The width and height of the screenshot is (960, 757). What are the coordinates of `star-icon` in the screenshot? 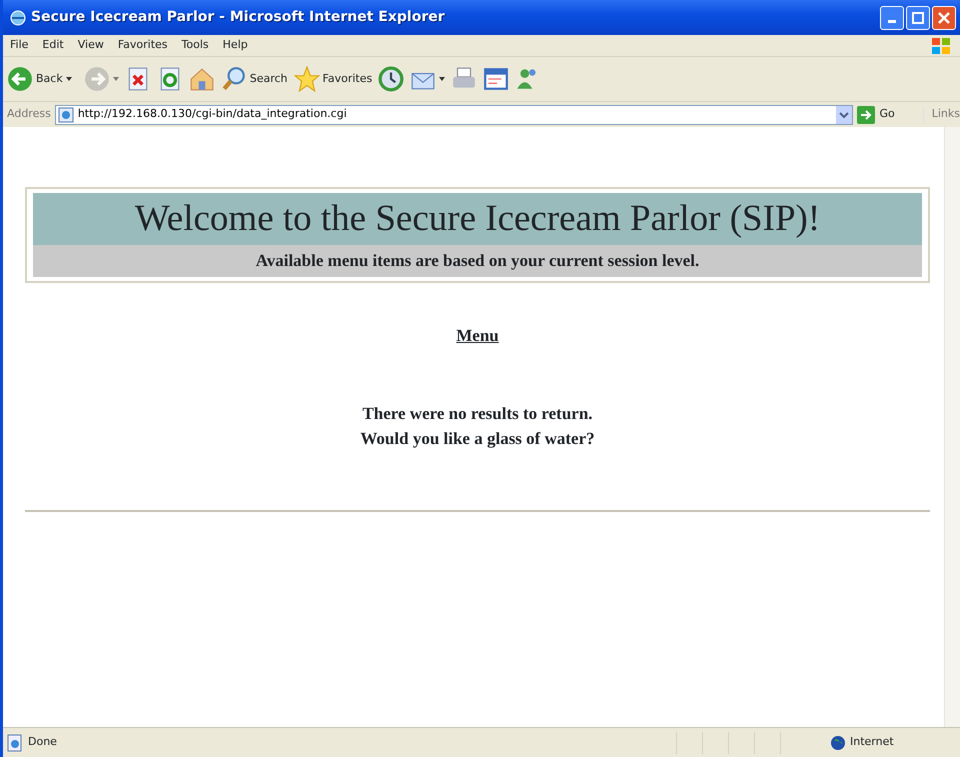 It's located at (307, 79).